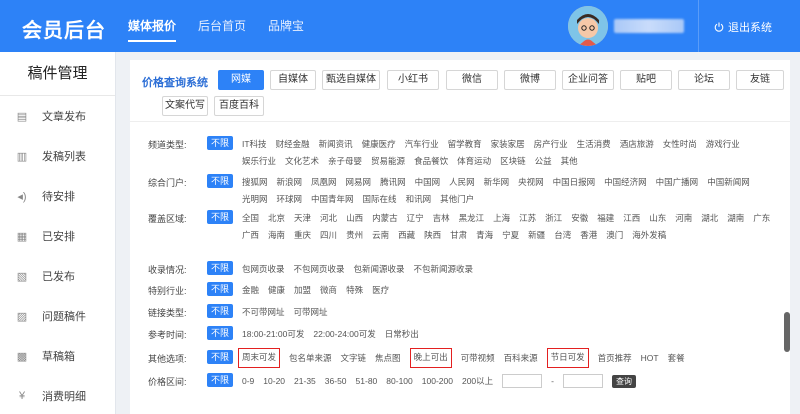 This screenshot has width=800, height=414. I want to click on filter-option: 可带视频, so click(478, 358).